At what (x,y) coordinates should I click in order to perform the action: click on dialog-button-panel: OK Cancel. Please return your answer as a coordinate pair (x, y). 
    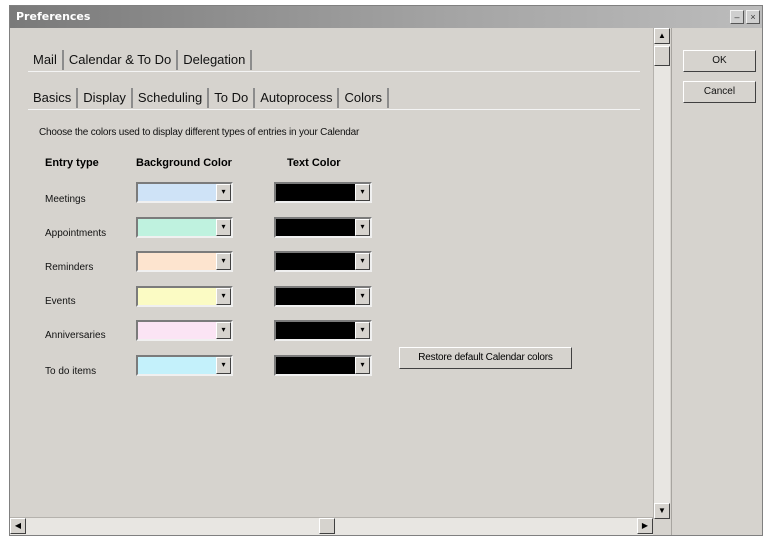
    Looking at the image, I should click on (716, 281).